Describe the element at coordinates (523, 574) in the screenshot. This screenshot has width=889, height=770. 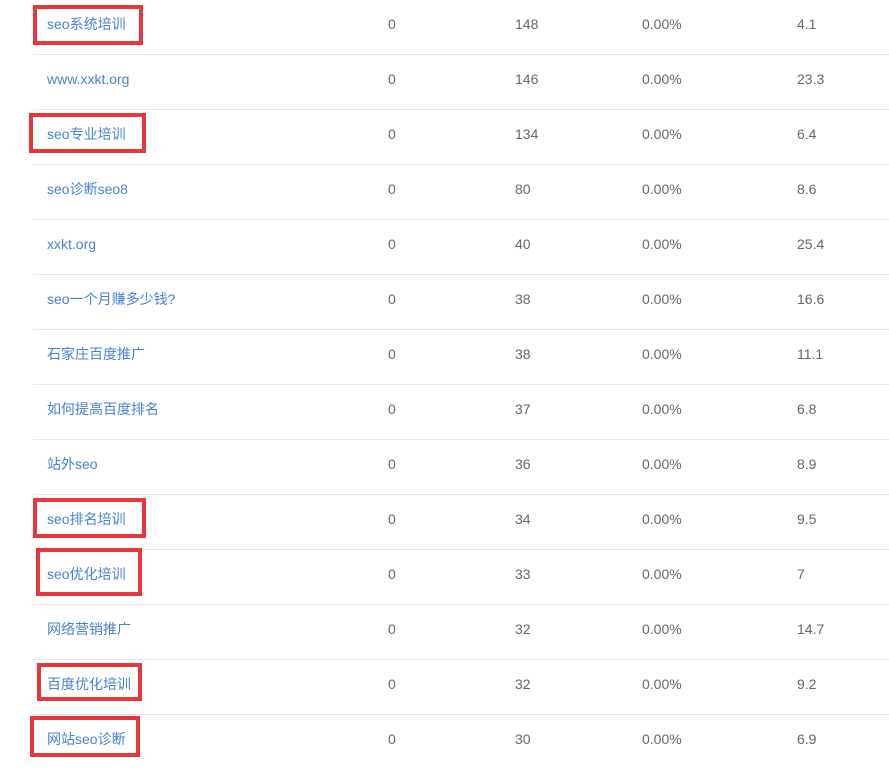
I see `value-cell-col3: 33` at that location.